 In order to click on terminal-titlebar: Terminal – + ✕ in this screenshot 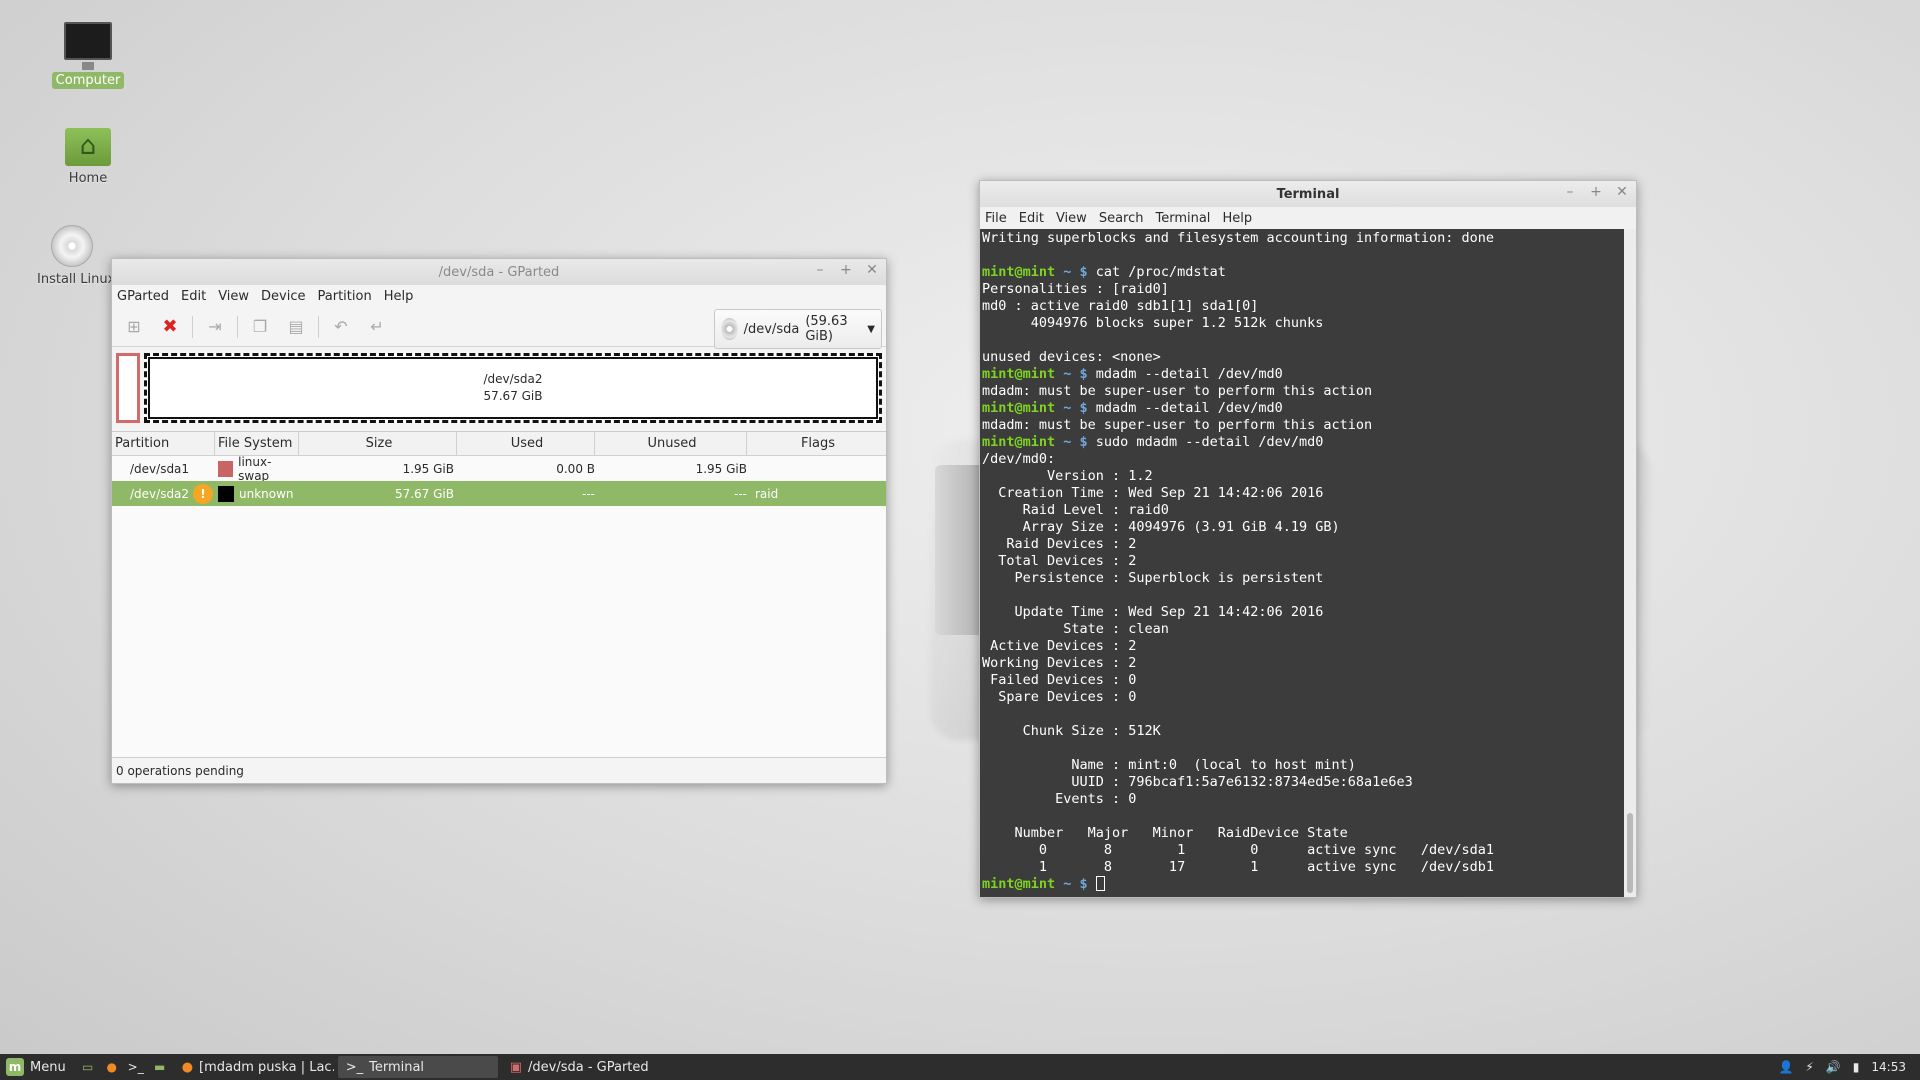, I will do `click(1308, 194)`.